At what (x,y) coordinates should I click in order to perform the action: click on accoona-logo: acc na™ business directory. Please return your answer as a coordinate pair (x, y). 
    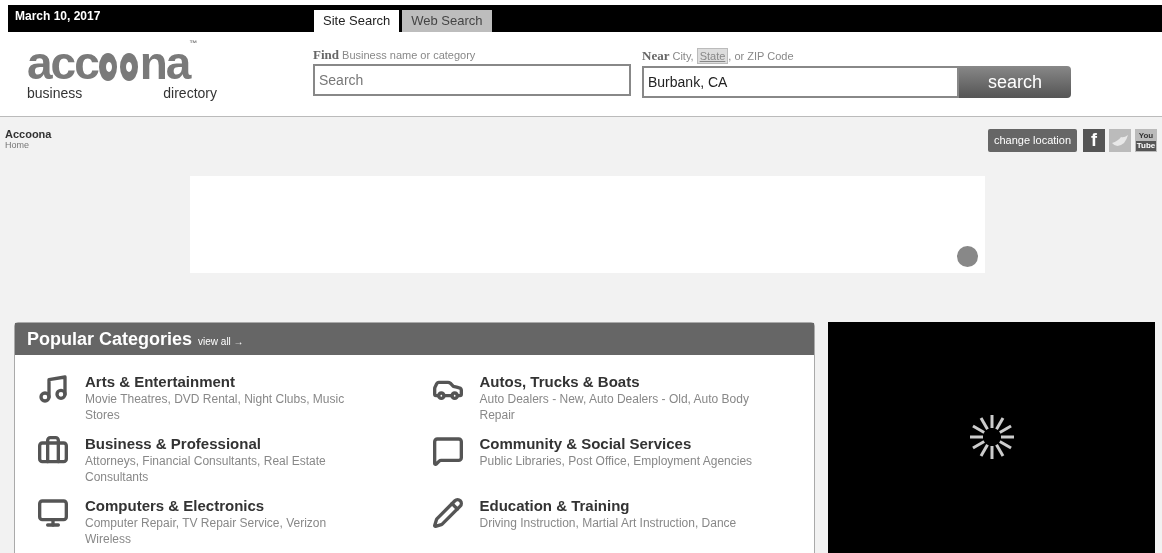
    Looking at the image, I should click on (127, 70).